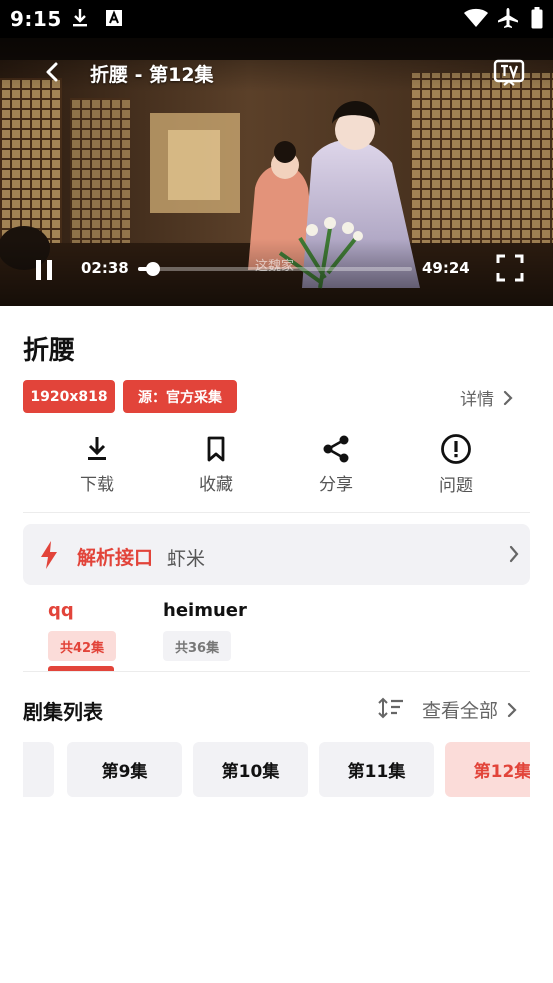 The image size is (553, 983). What do you see at coordinates (275, 266) in the screenshot?
I see `video-watermark: 这魏家` at bounding box center [275, 266].